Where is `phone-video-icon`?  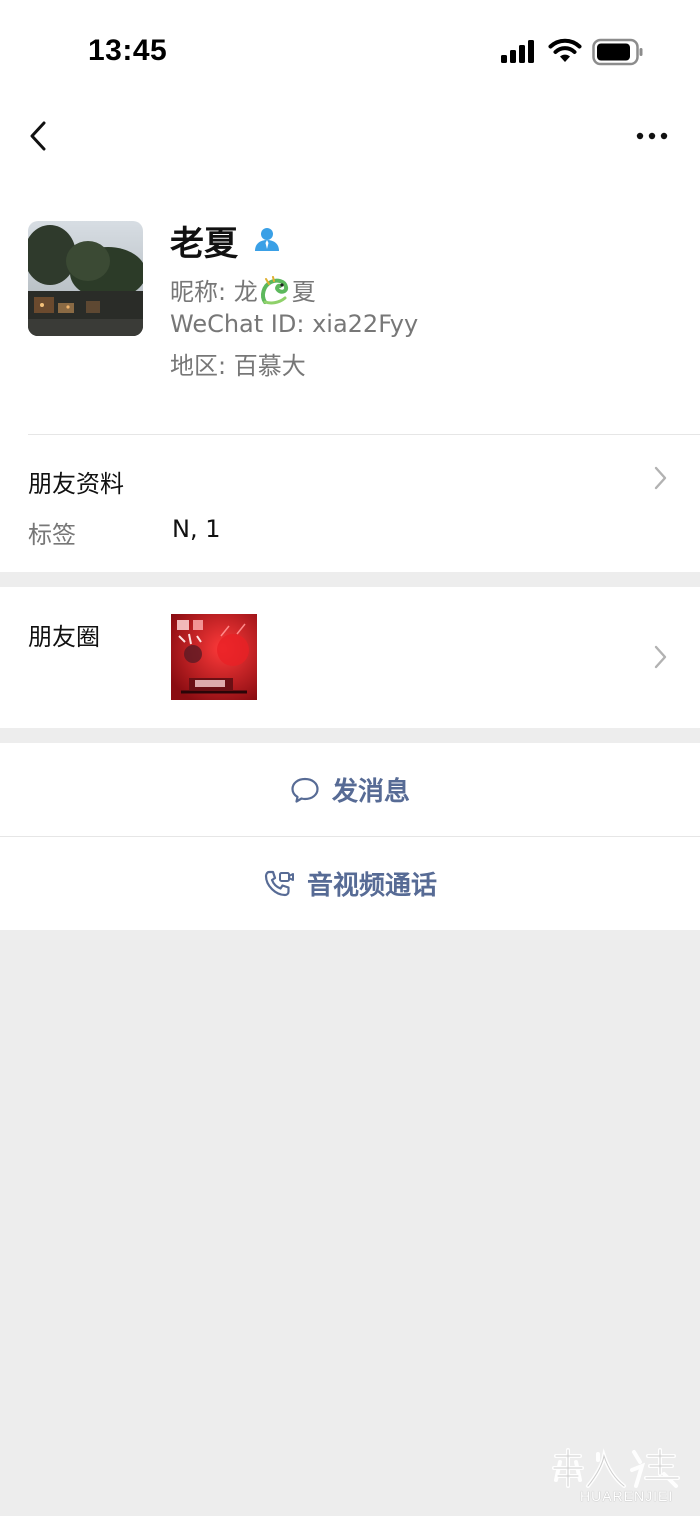
phone-video-icon is located at coordinates (279, 883).